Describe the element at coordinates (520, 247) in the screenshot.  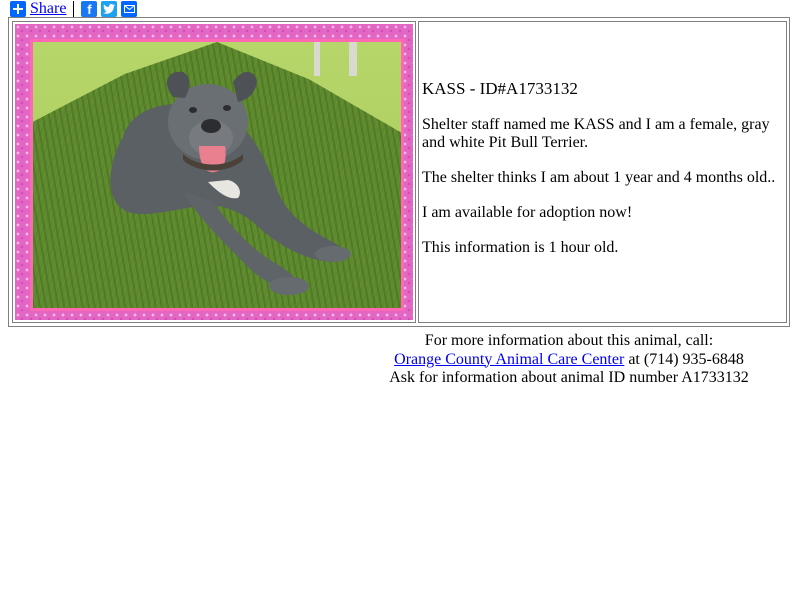
I see `info-freshness: This information is 1 hour old.` at that location.